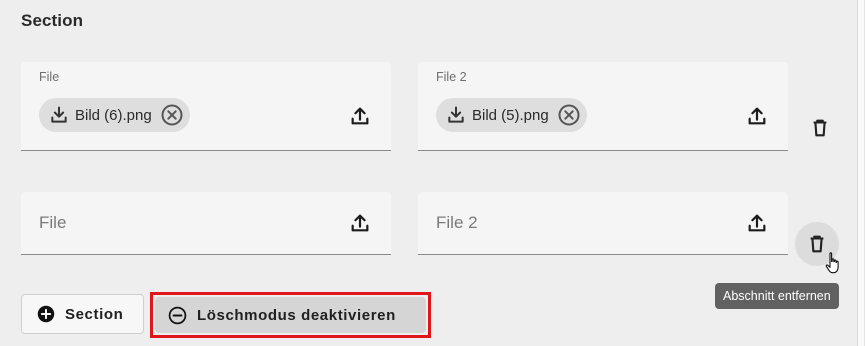  What do you see at coordinates (94, 314) in the screenshot?
I see `add-section-label: Section` at bounding box center [94, 314].